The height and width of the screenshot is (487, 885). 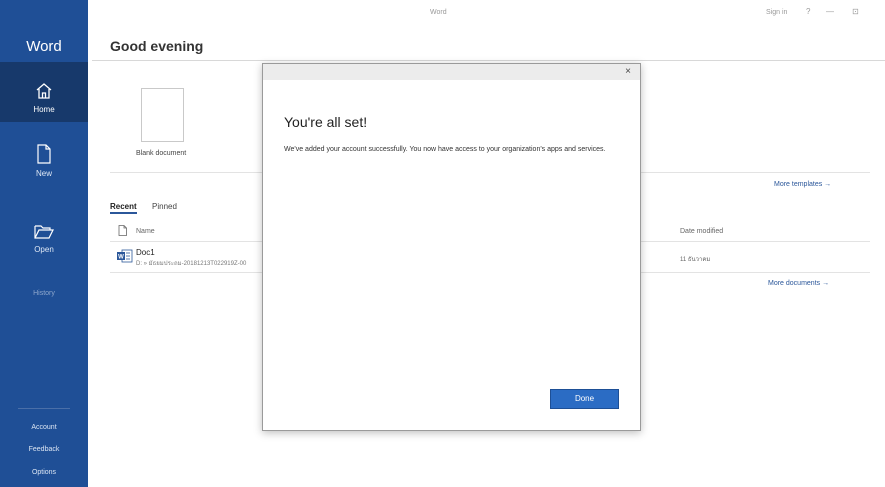 What do you see at coordinates (44, 232) in the screenshot?
I see `folder-icon` at bounding box center [44, 232].